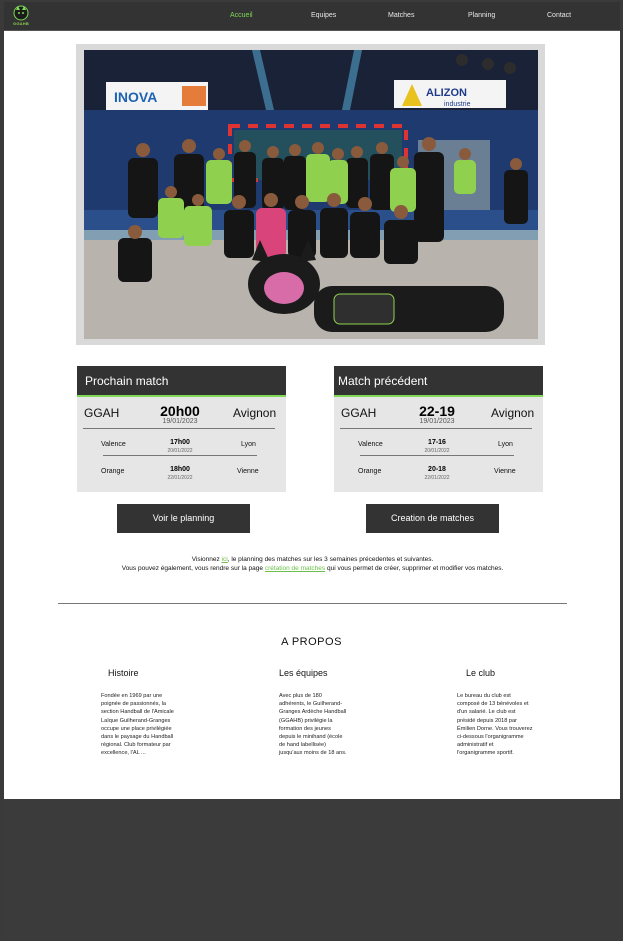 Image resolution: width=623 pixels, height=941 pixels. Describe the element at coordinates (255, 413) in the screenshot. I see `next-match-away: Avignon` at that location.